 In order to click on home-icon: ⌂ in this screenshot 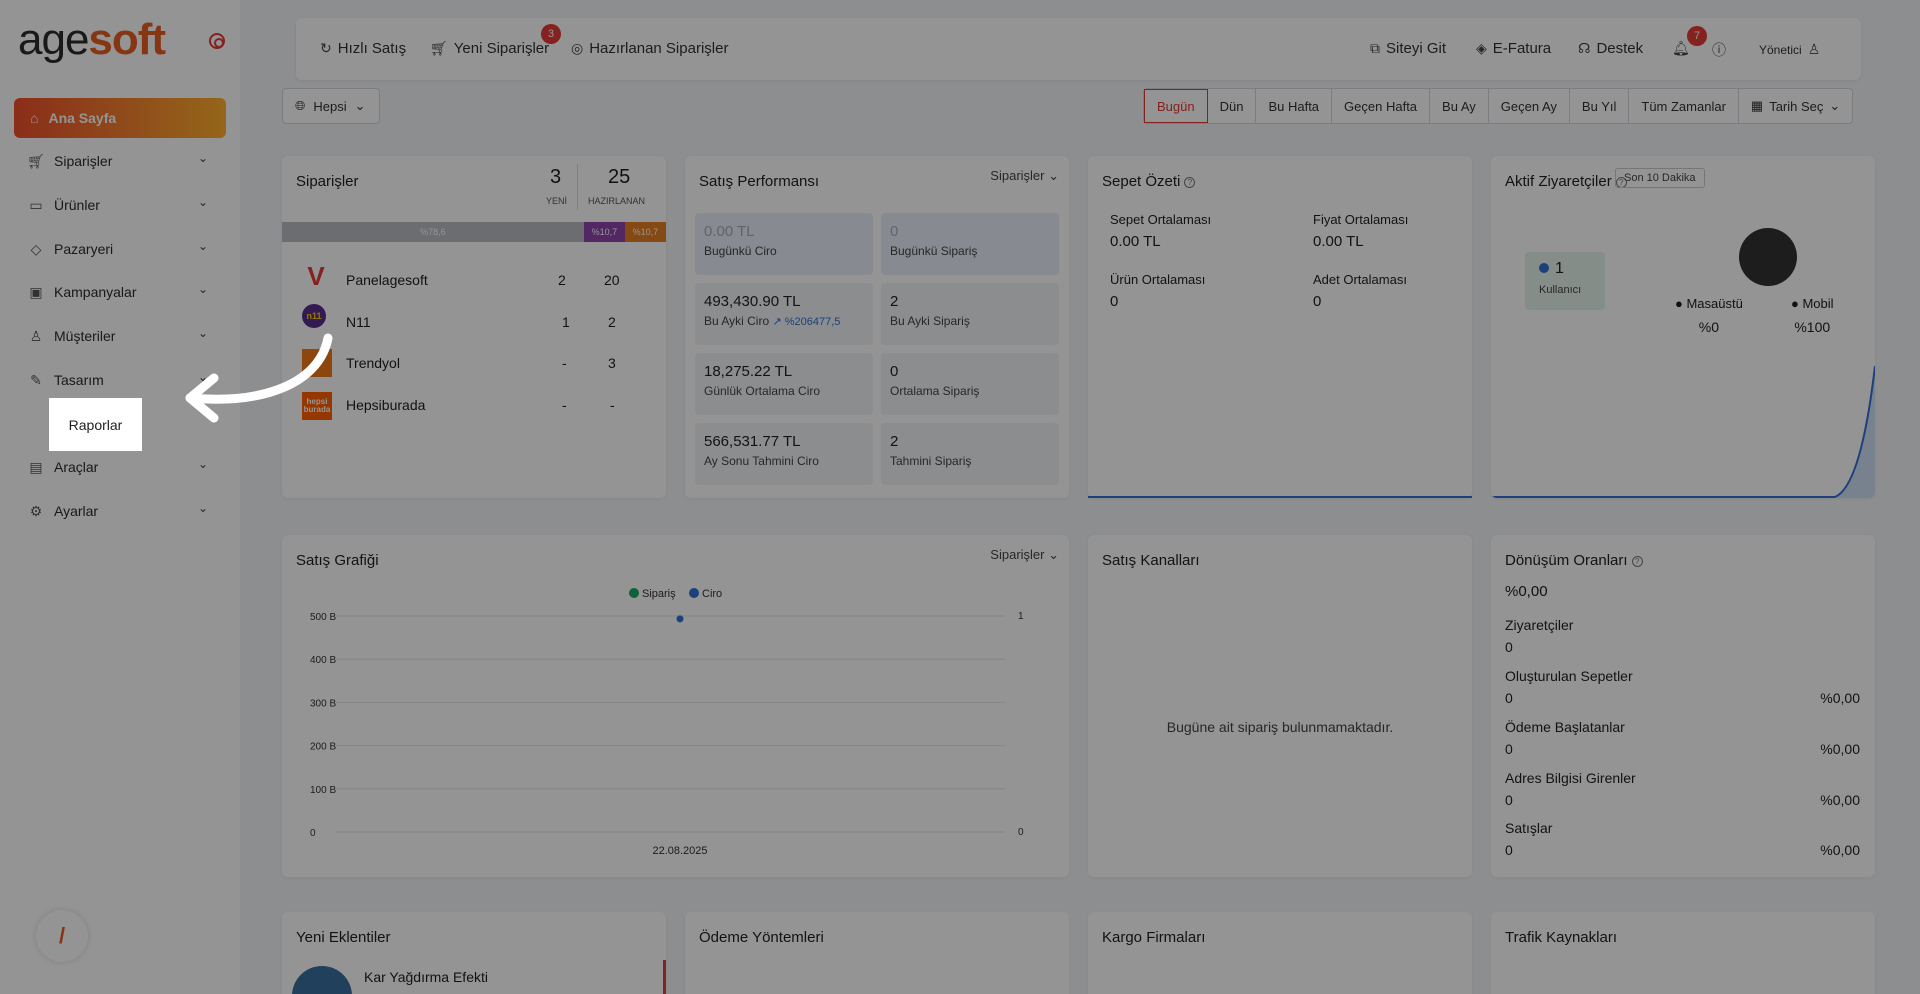, I will do `click(34, 118)`.